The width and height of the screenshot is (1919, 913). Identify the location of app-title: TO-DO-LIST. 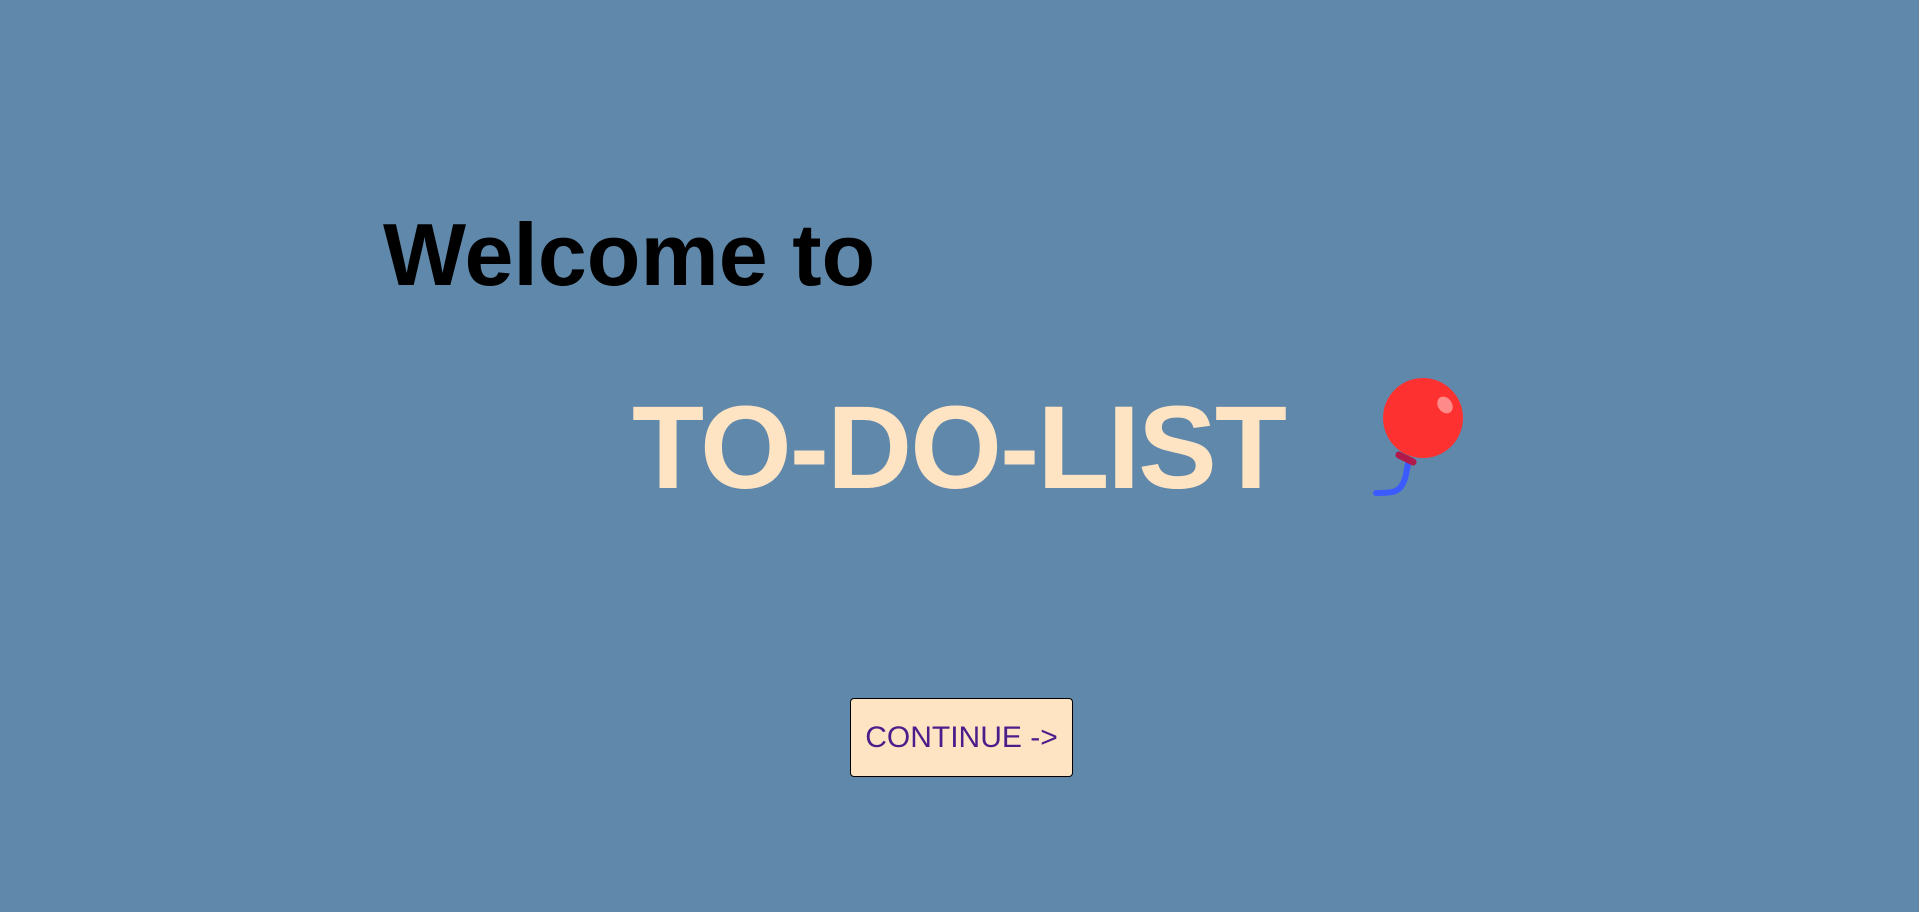
(959, 448).